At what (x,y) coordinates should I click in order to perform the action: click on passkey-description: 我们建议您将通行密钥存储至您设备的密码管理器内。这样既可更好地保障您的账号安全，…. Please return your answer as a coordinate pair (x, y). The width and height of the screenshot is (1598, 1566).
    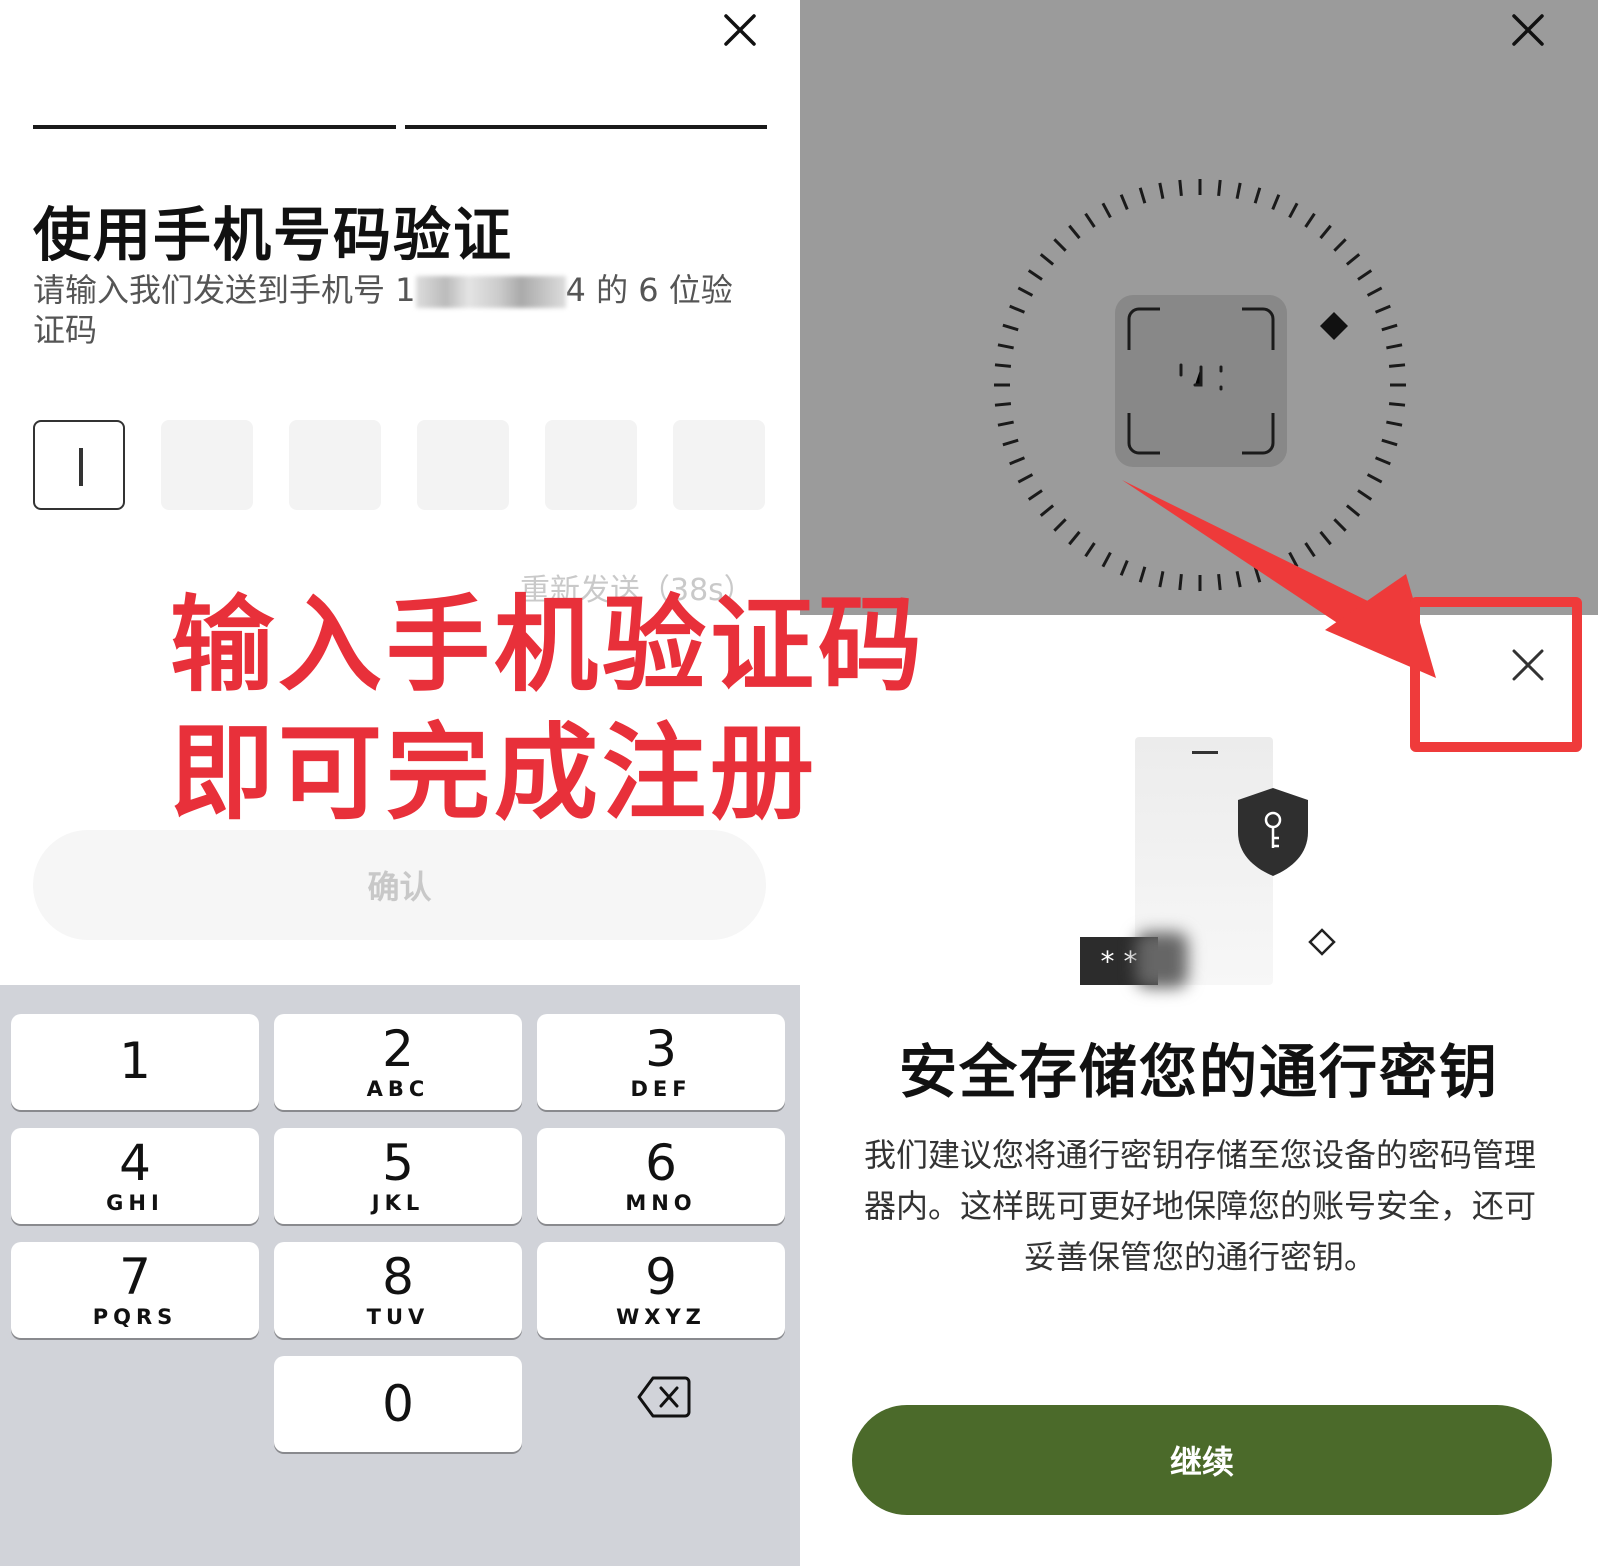
    Looking at the image, I should click on (1199, 1206).